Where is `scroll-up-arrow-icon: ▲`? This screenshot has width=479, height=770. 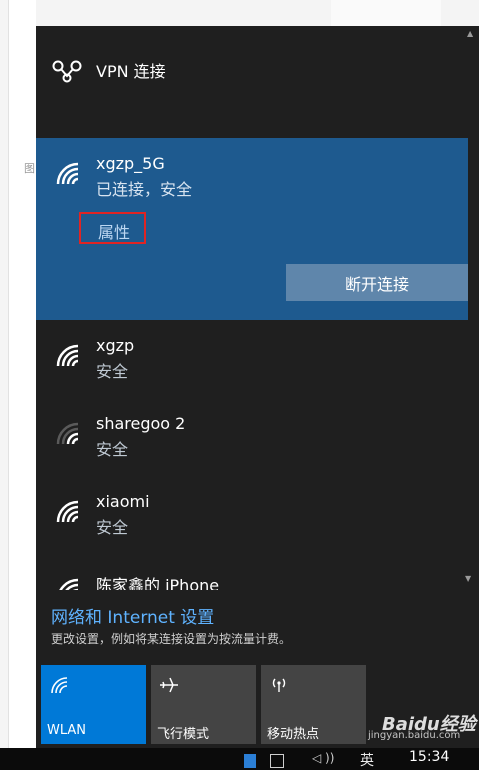
scroll-up-arrow-icon: ▲ is located at coordinates (470, 34).